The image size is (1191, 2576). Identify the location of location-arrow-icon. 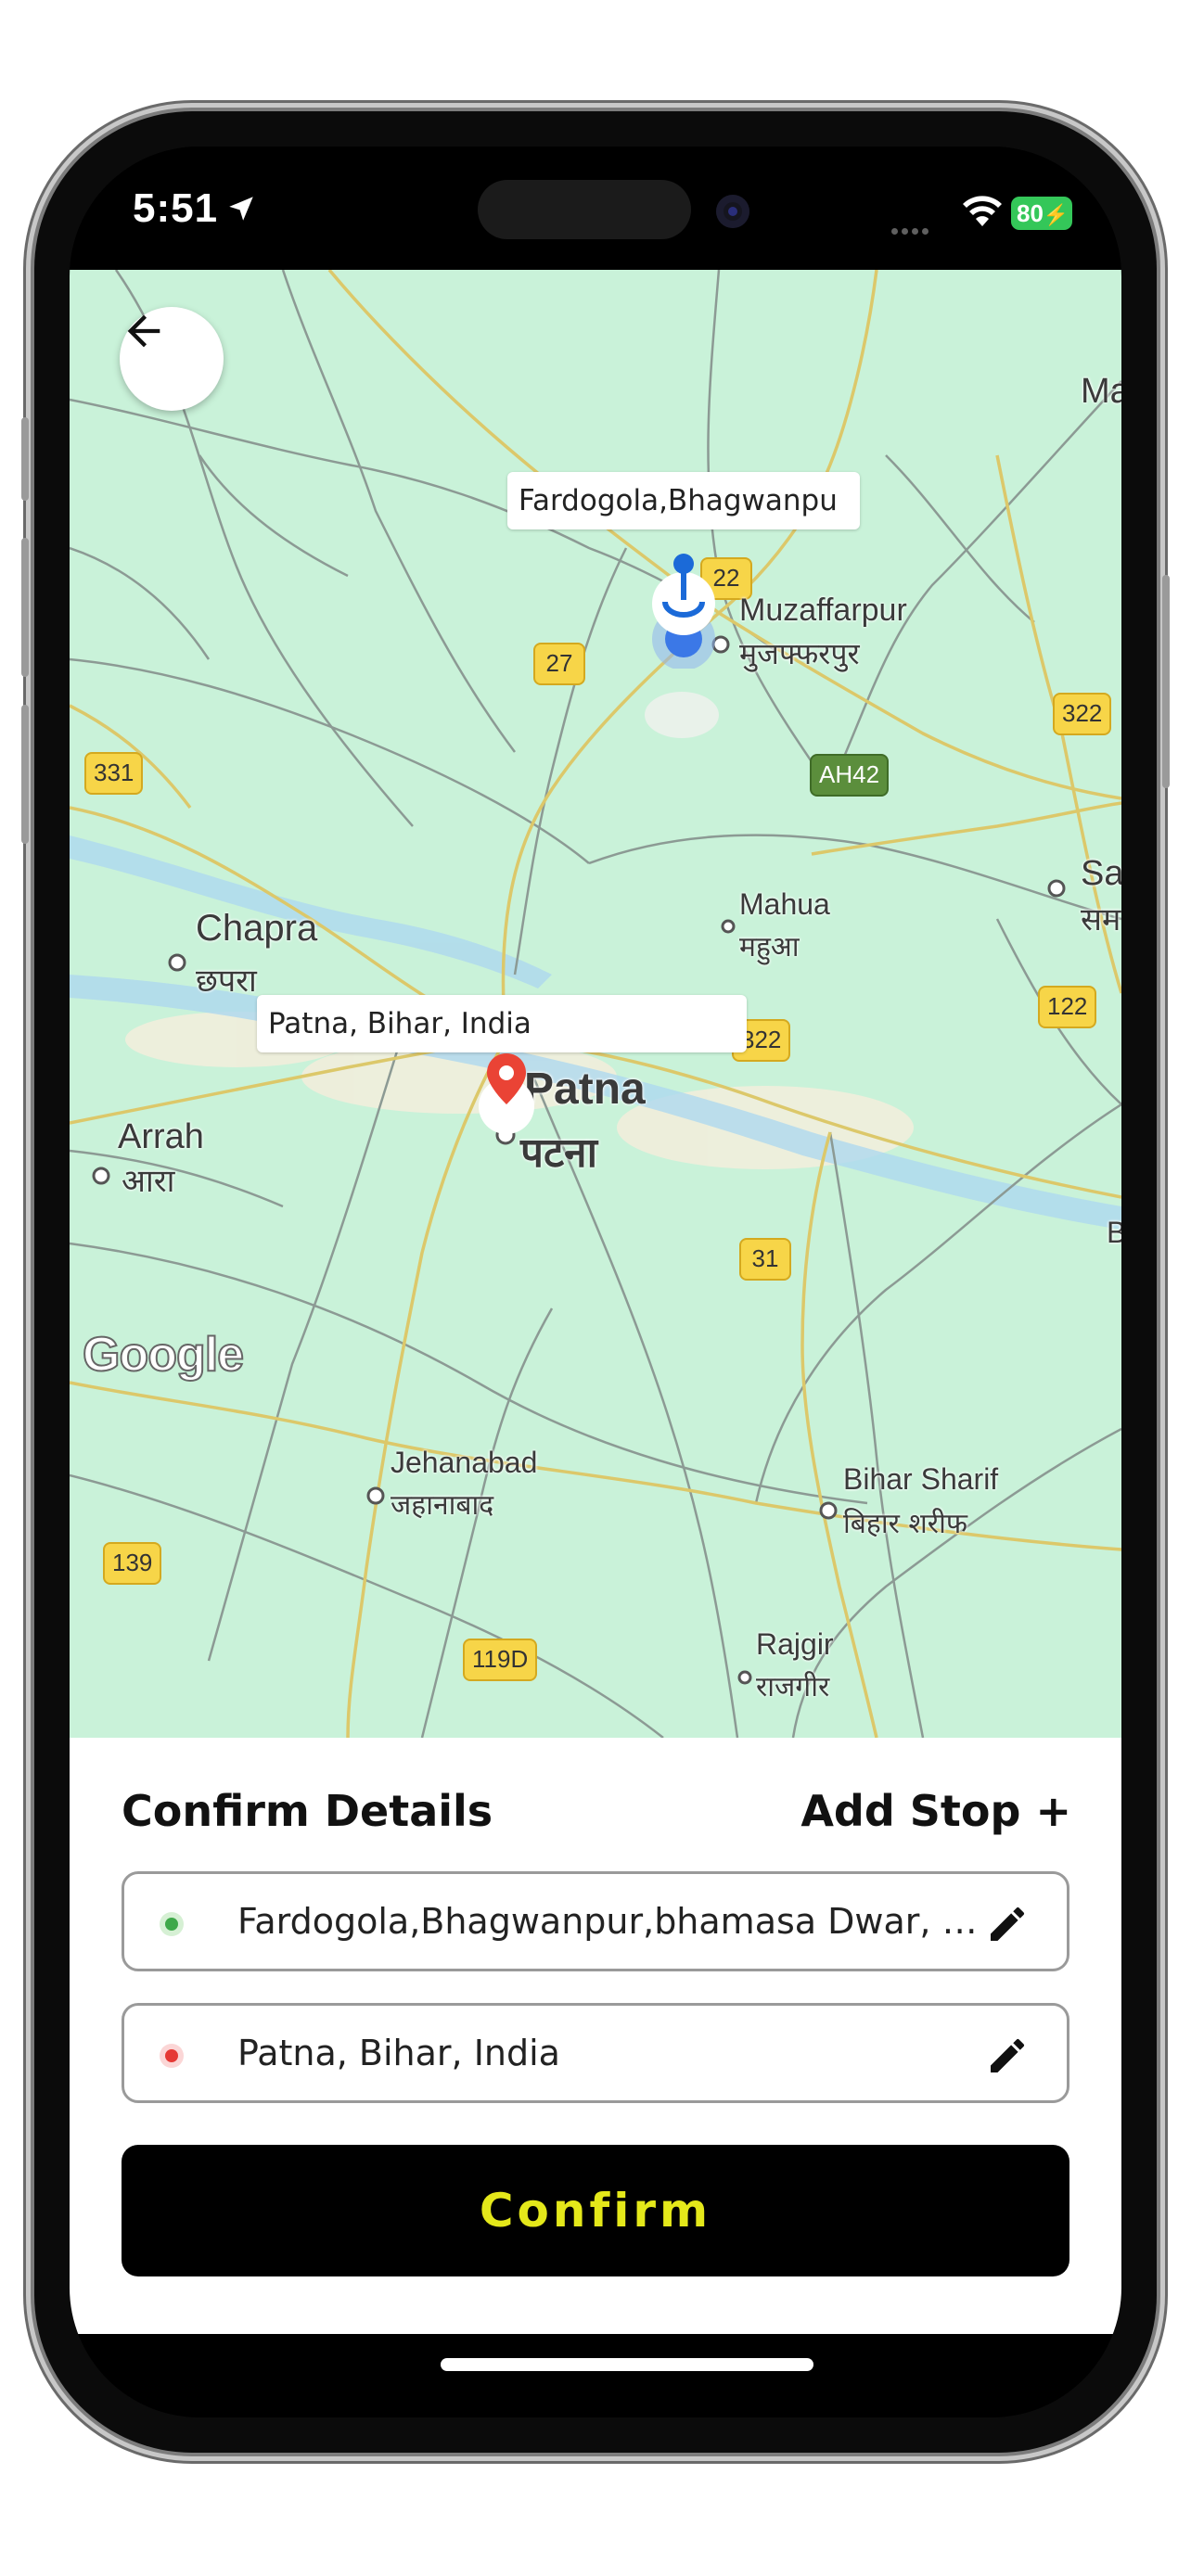
(241, 209).